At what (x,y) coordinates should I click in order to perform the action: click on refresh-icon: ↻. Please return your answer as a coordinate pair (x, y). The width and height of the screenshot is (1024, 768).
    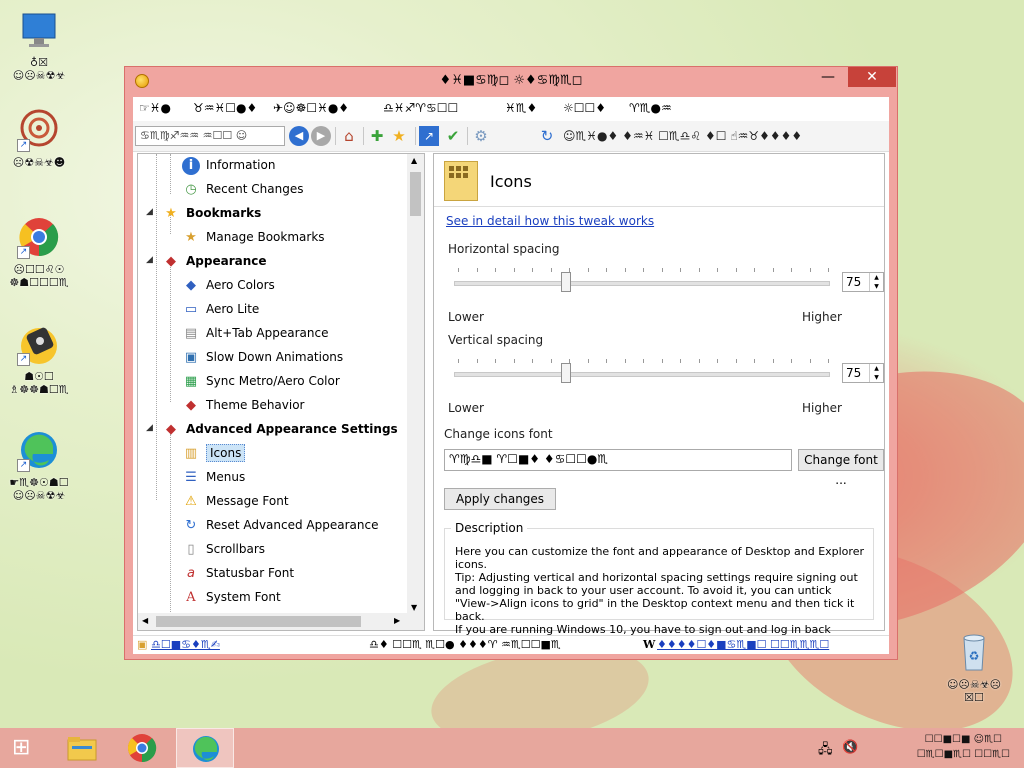
    Looking at the image, I should click on (547, 136).